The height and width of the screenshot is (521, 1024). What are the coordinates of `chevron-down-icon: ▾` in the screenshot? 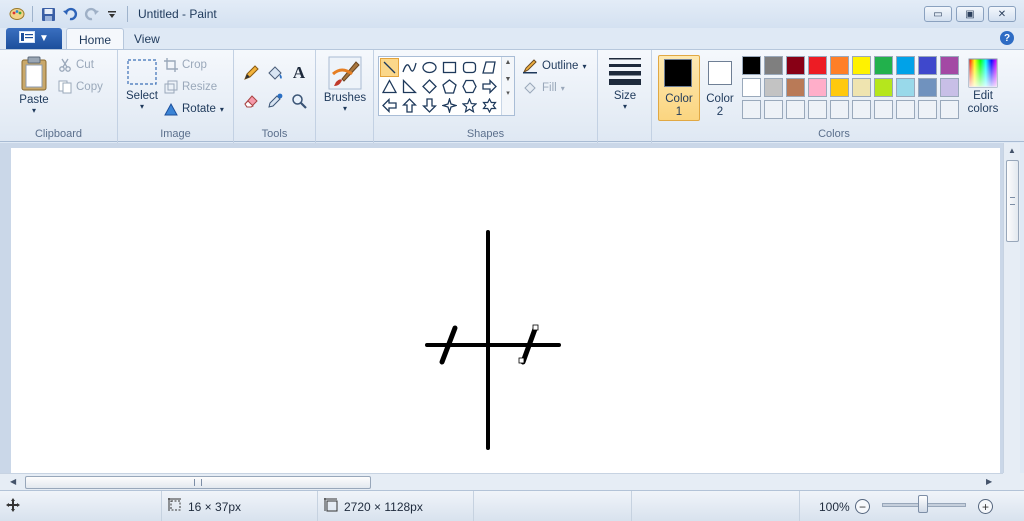 It's located at (624, 106).